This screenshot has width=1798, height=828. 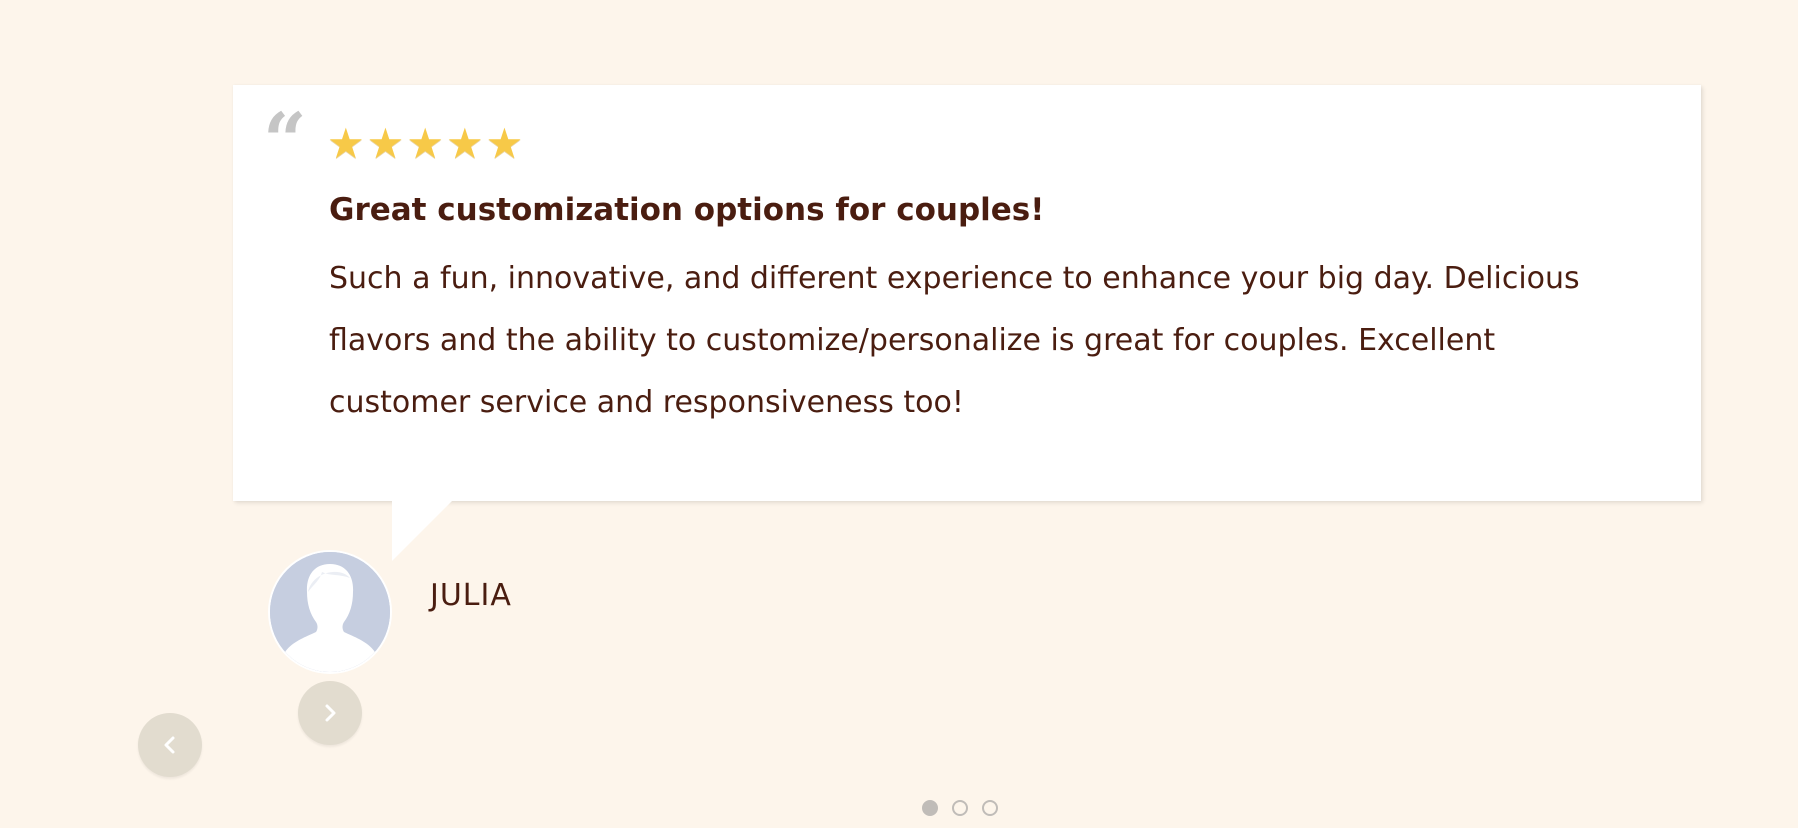 I want to click on chevron-left-icon, so click(x=169, y=745).